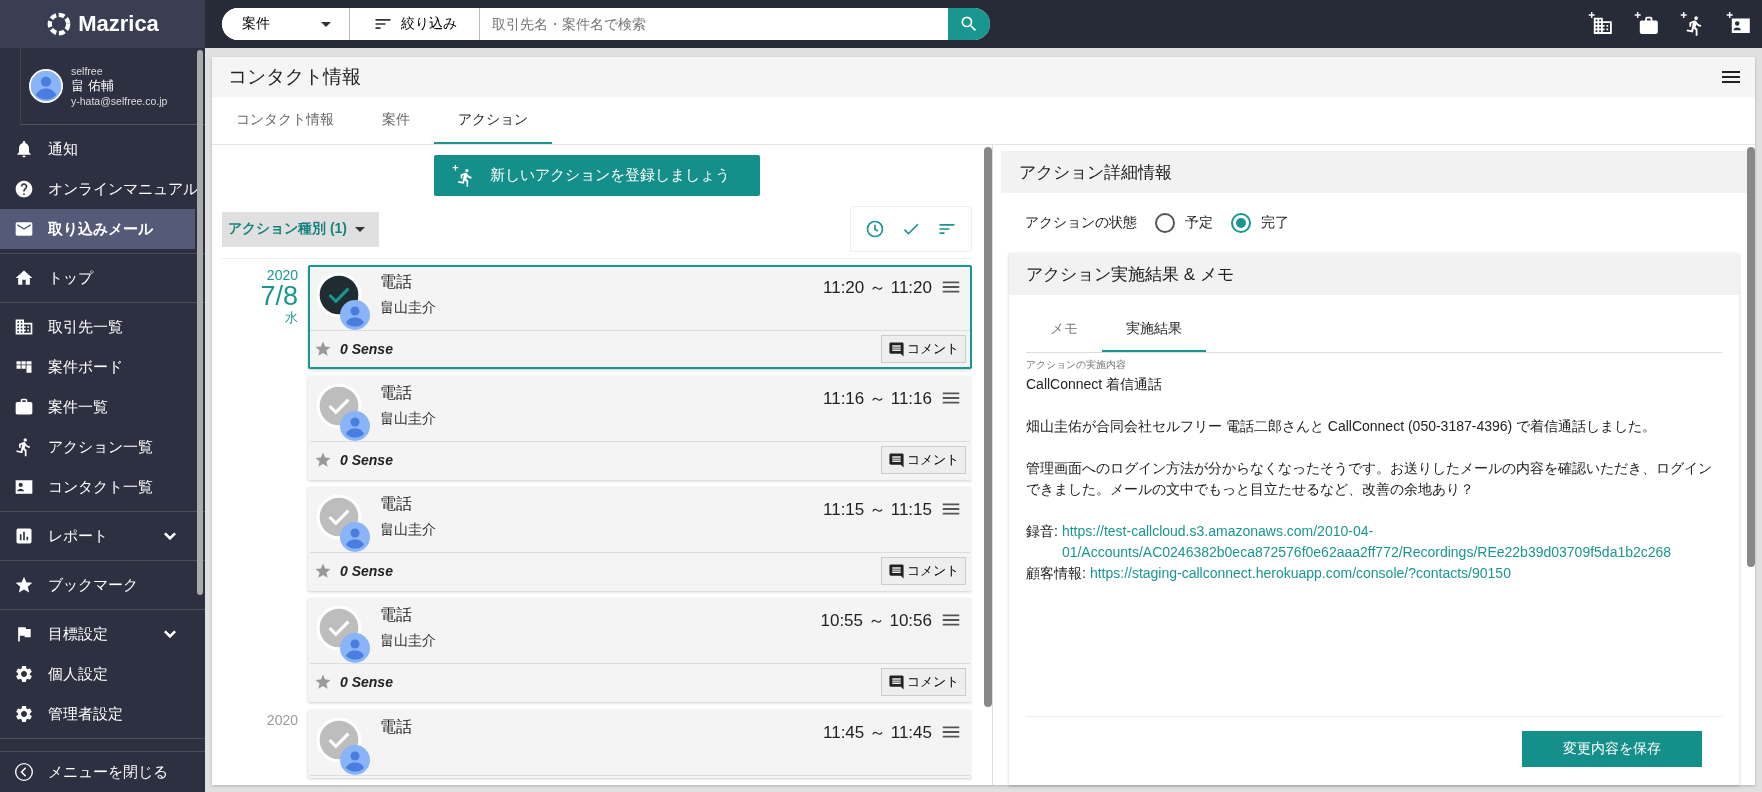 This screenshot has width=1762, height=792. Describe the element at coordinates (300, 229) in the screenshot. I see `action-type-filter: アクション種別 (1)` at that location.